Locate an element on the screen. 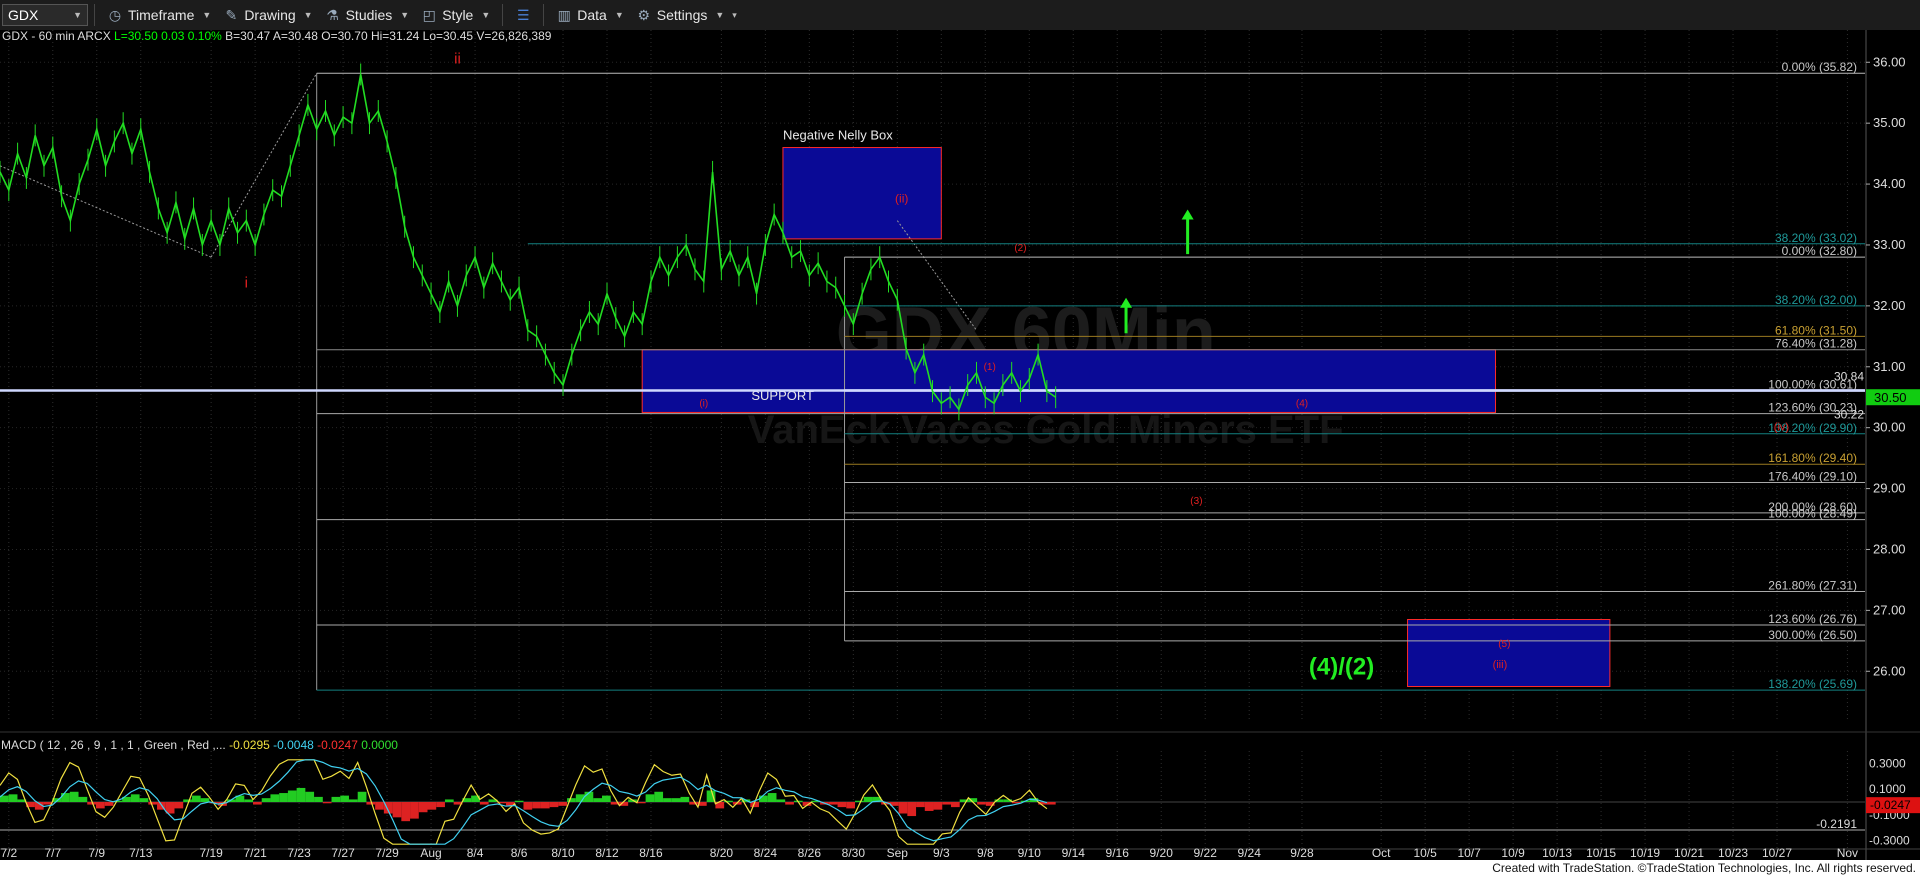 The width and height of the screenshot is (1920, 877). settings-menu: ⚙ Settings ▼ ▾ is located at coordinates (686, 15).